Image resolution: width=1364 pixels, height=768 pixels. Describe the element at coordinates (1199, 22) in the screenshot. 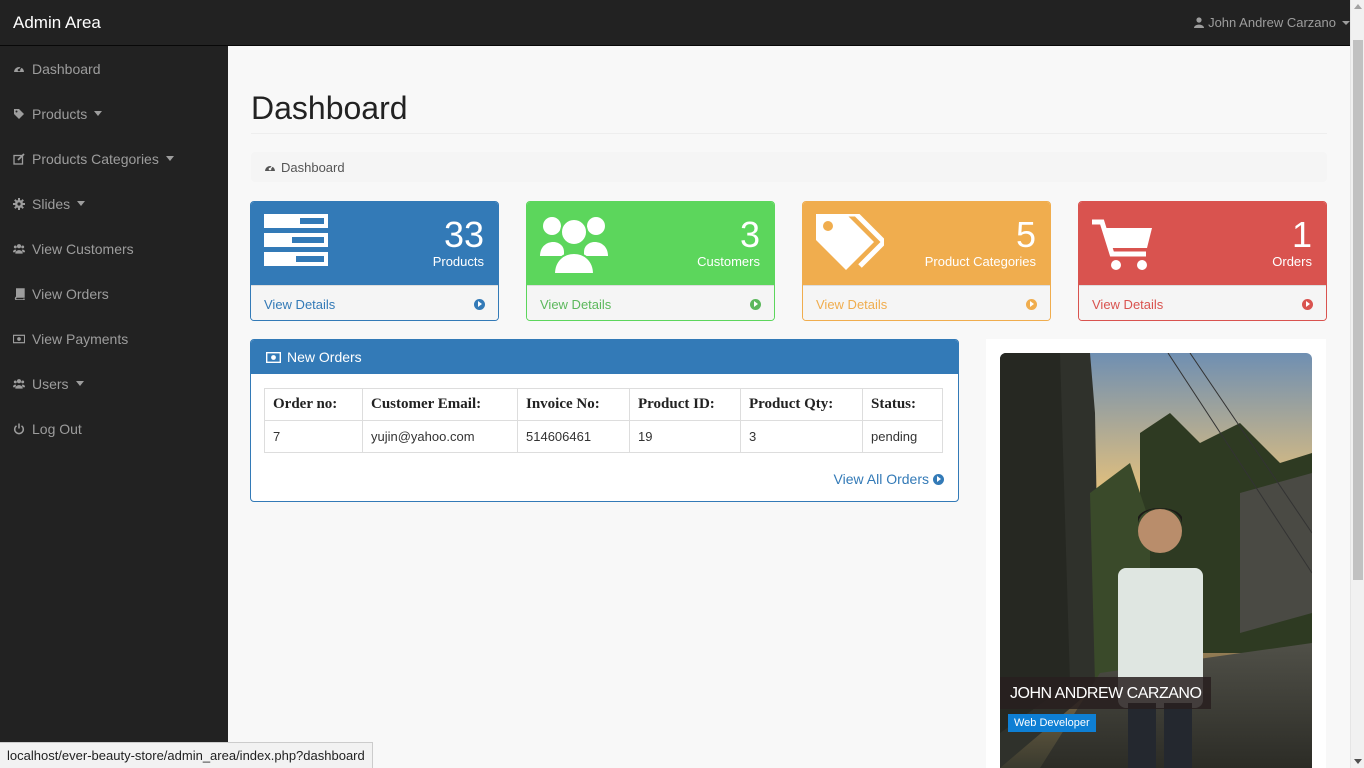

I see `user-icon` at that location.